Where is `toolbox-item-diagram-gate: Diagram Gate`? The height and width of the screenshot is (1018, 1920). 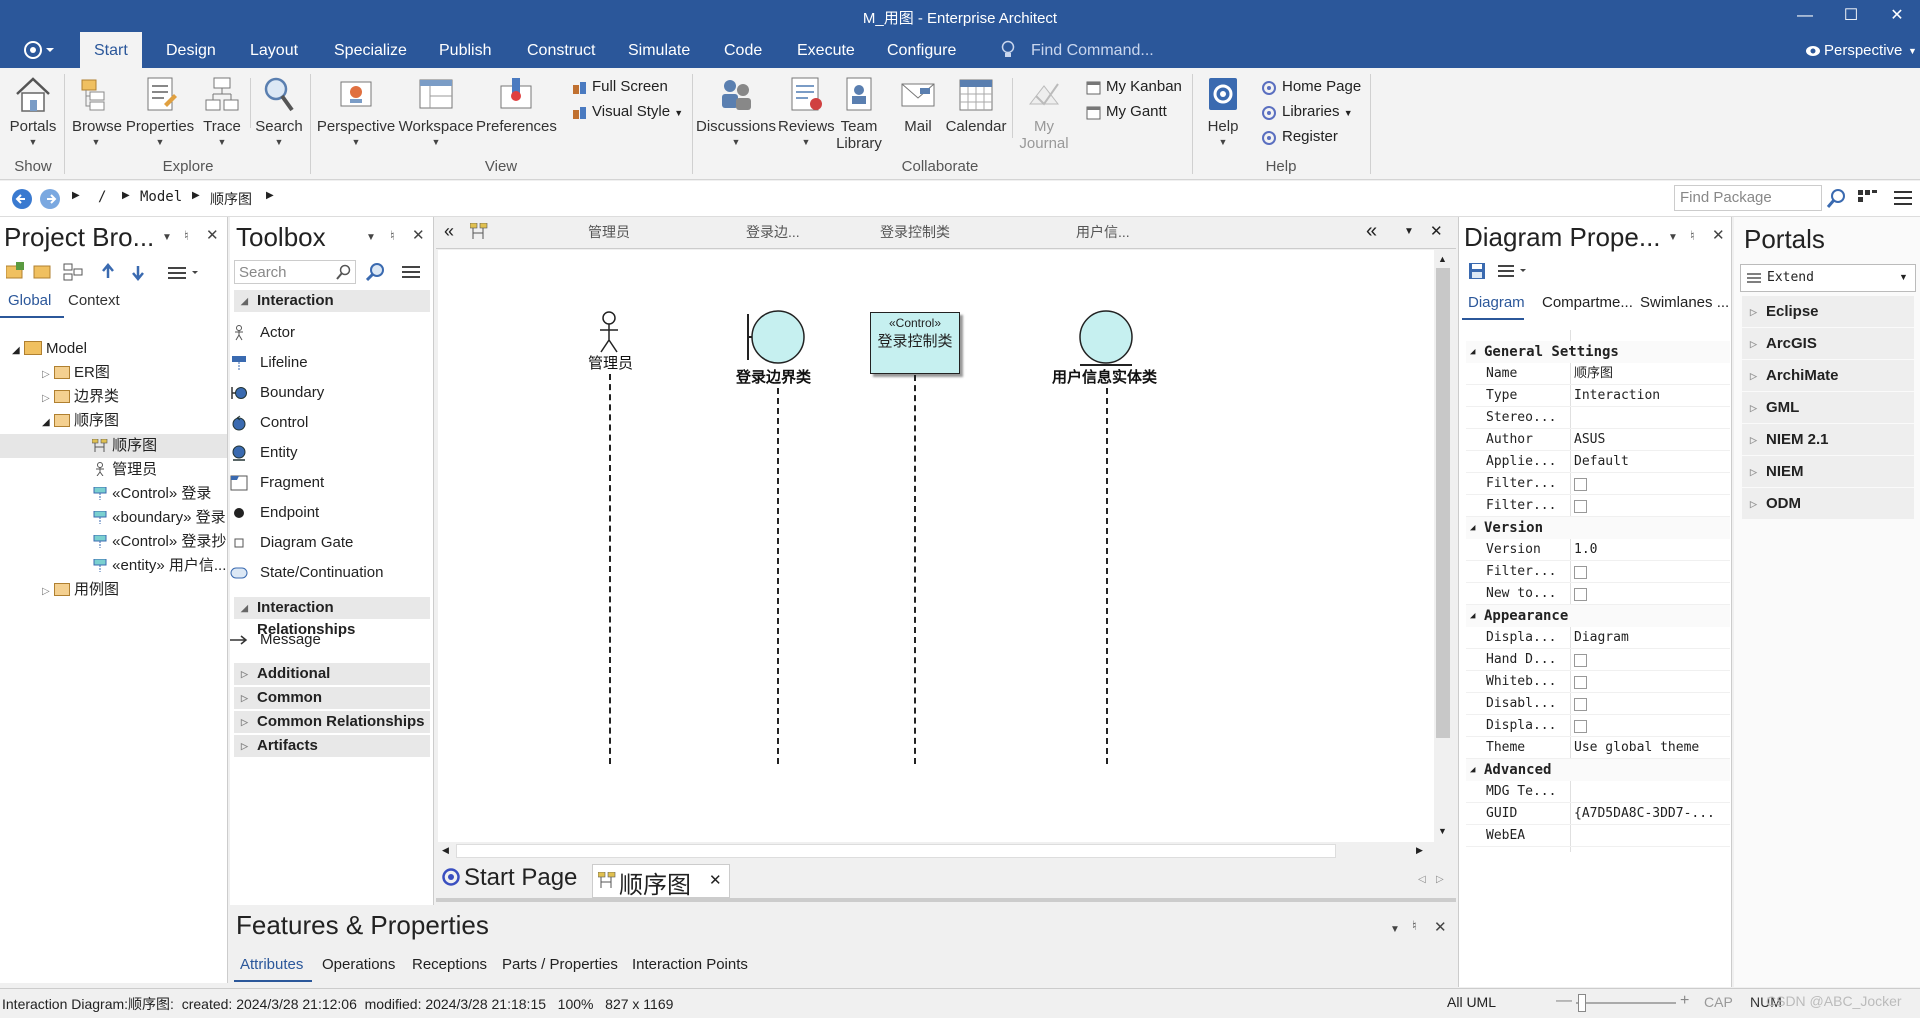 toolbox-item-diagram-gate: Diagram Gate is located at coordinates (293, 542).